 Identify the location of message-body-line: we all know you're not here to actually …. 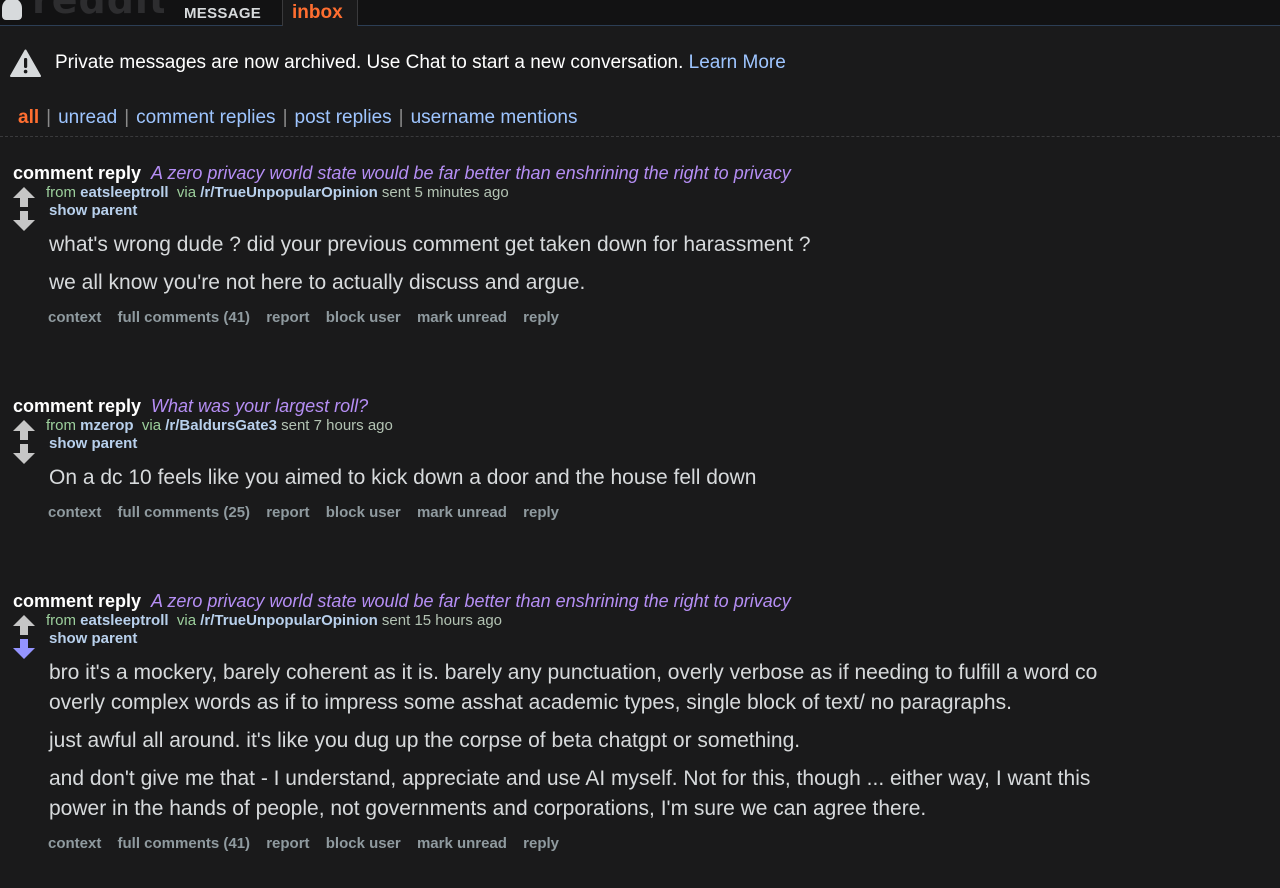
(317, 282).